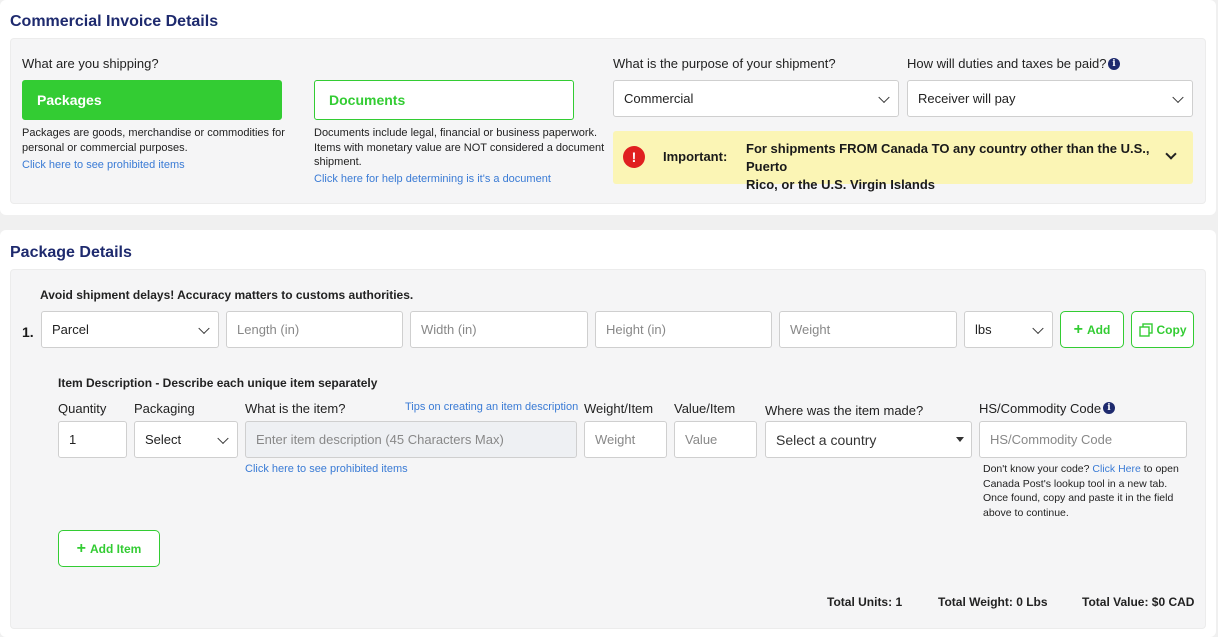 The height and width of the screenshot is (637, 1218). What do you see at coordinates (993, 602) in the screenshot?
I see `total-weight: Total Weight: 0 Lbs` at bounding box center [993, 602].